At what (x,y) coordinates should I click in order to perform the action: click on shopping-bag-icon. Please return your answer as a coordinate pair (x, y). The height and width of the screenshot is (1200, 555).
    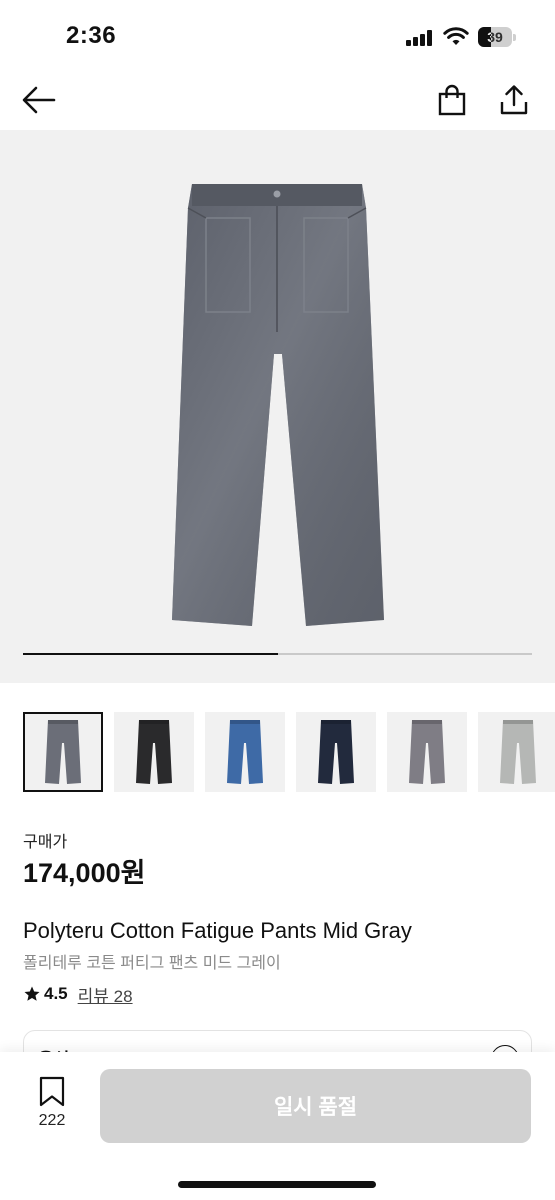
    Looking at the image, I should click on (452, 100).